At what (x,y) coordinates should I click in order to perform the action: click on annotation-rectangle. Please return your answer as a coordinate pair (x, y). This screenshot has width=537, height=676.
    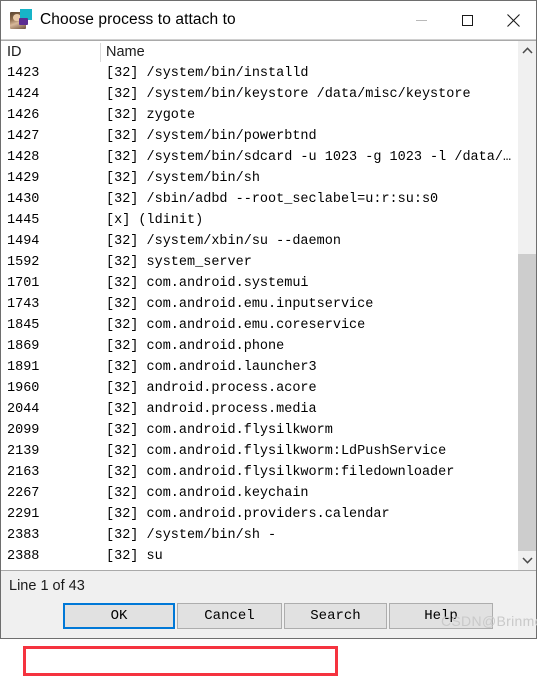
    Looking at the image, I should click on (180, 661).